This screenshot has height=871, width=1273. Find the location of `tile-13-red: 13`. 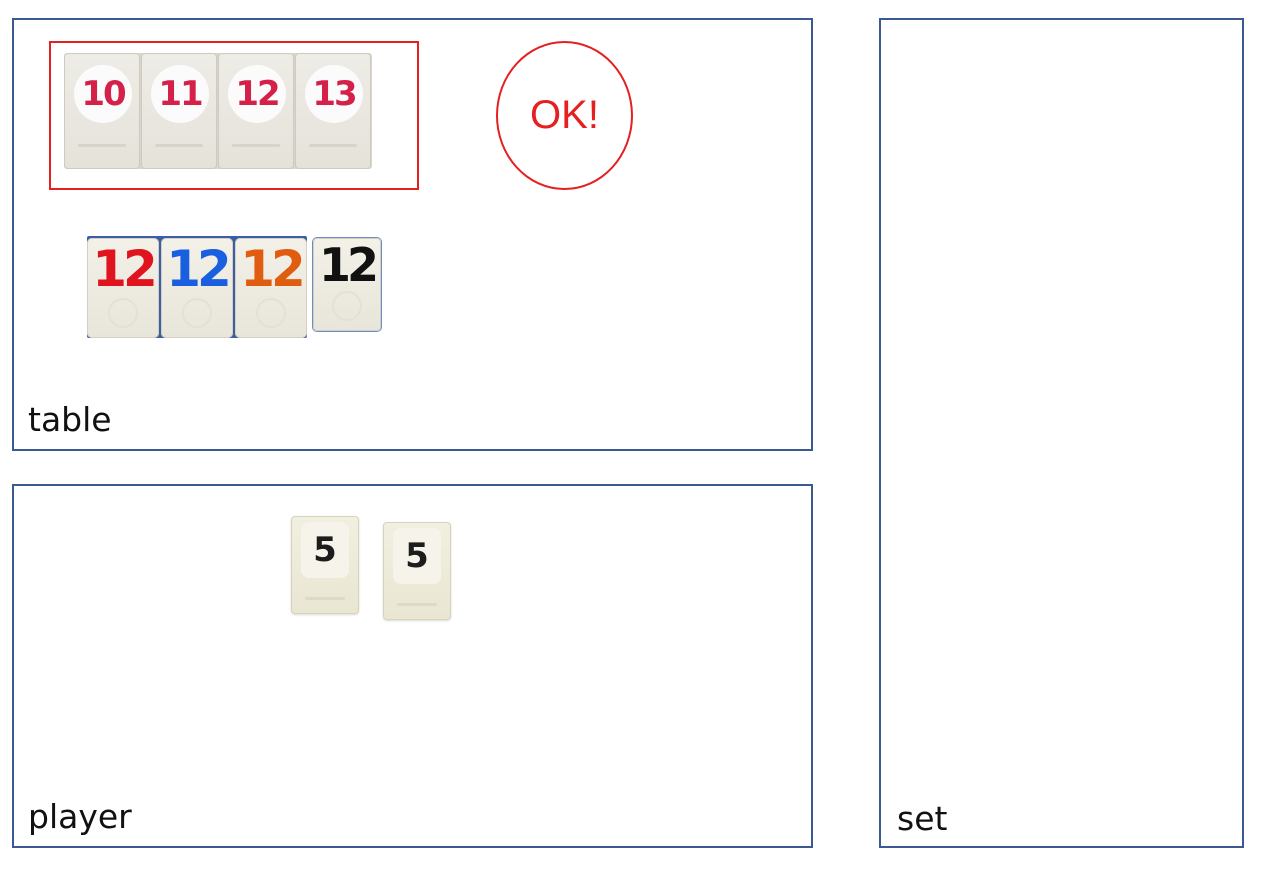

tile-13-red: 13 is located at coordinates (333, 111).